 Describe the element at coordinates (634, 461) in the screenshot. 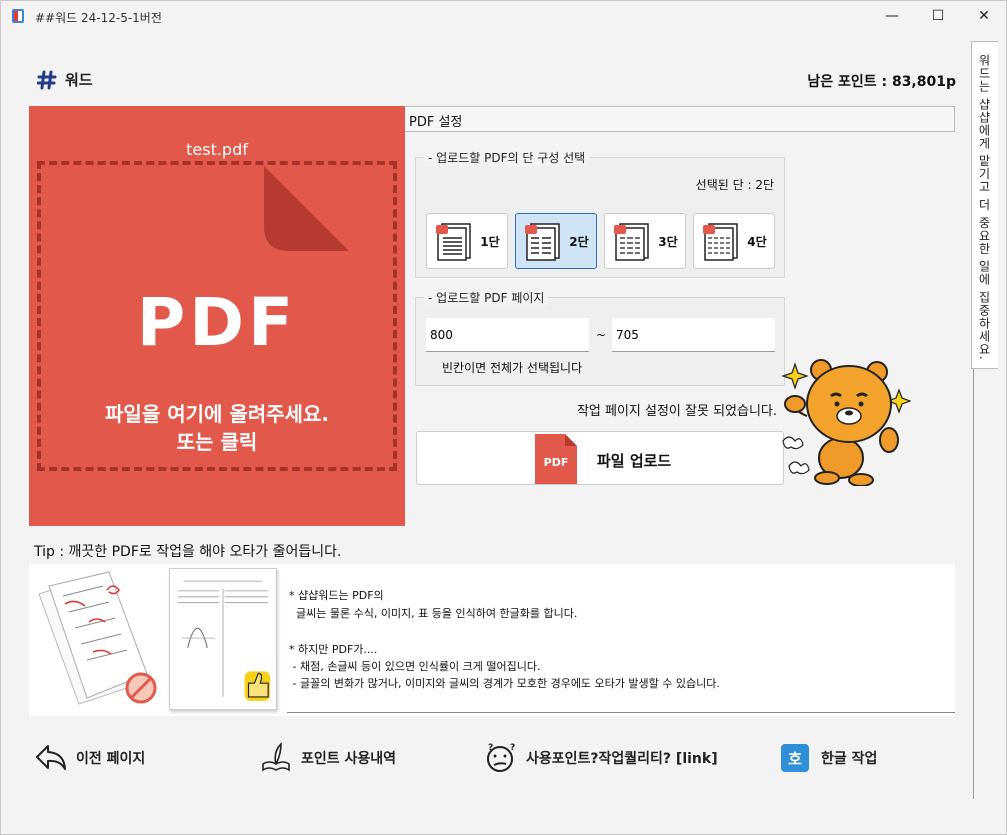

I see `file-upload-label: 파일 업로드` at that location.